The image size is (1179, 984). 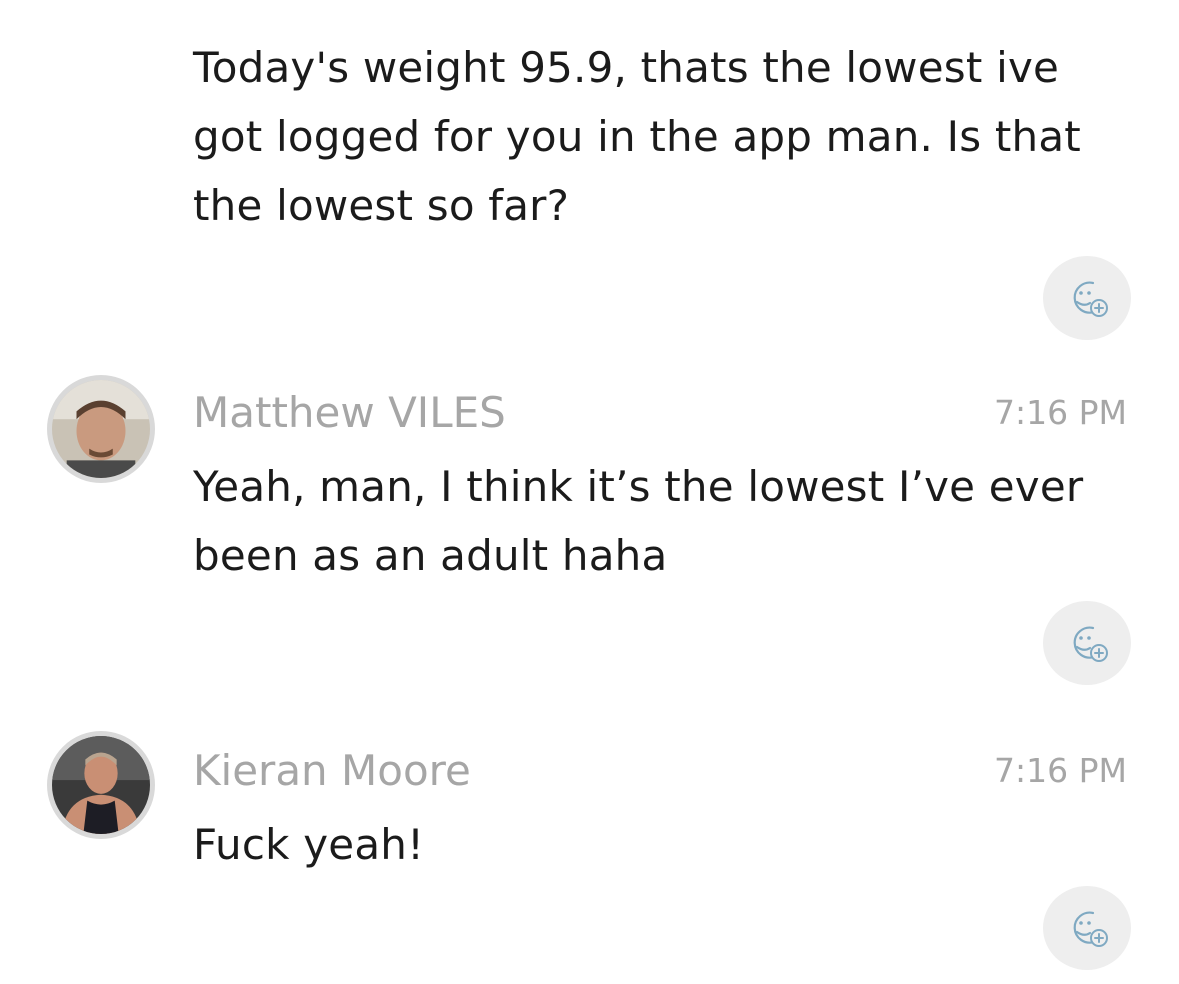 What do you see at coordinates (349, 412) in the screenshot?
I see `sender-name: Matthew VILES` at bounding box center [349, 412].